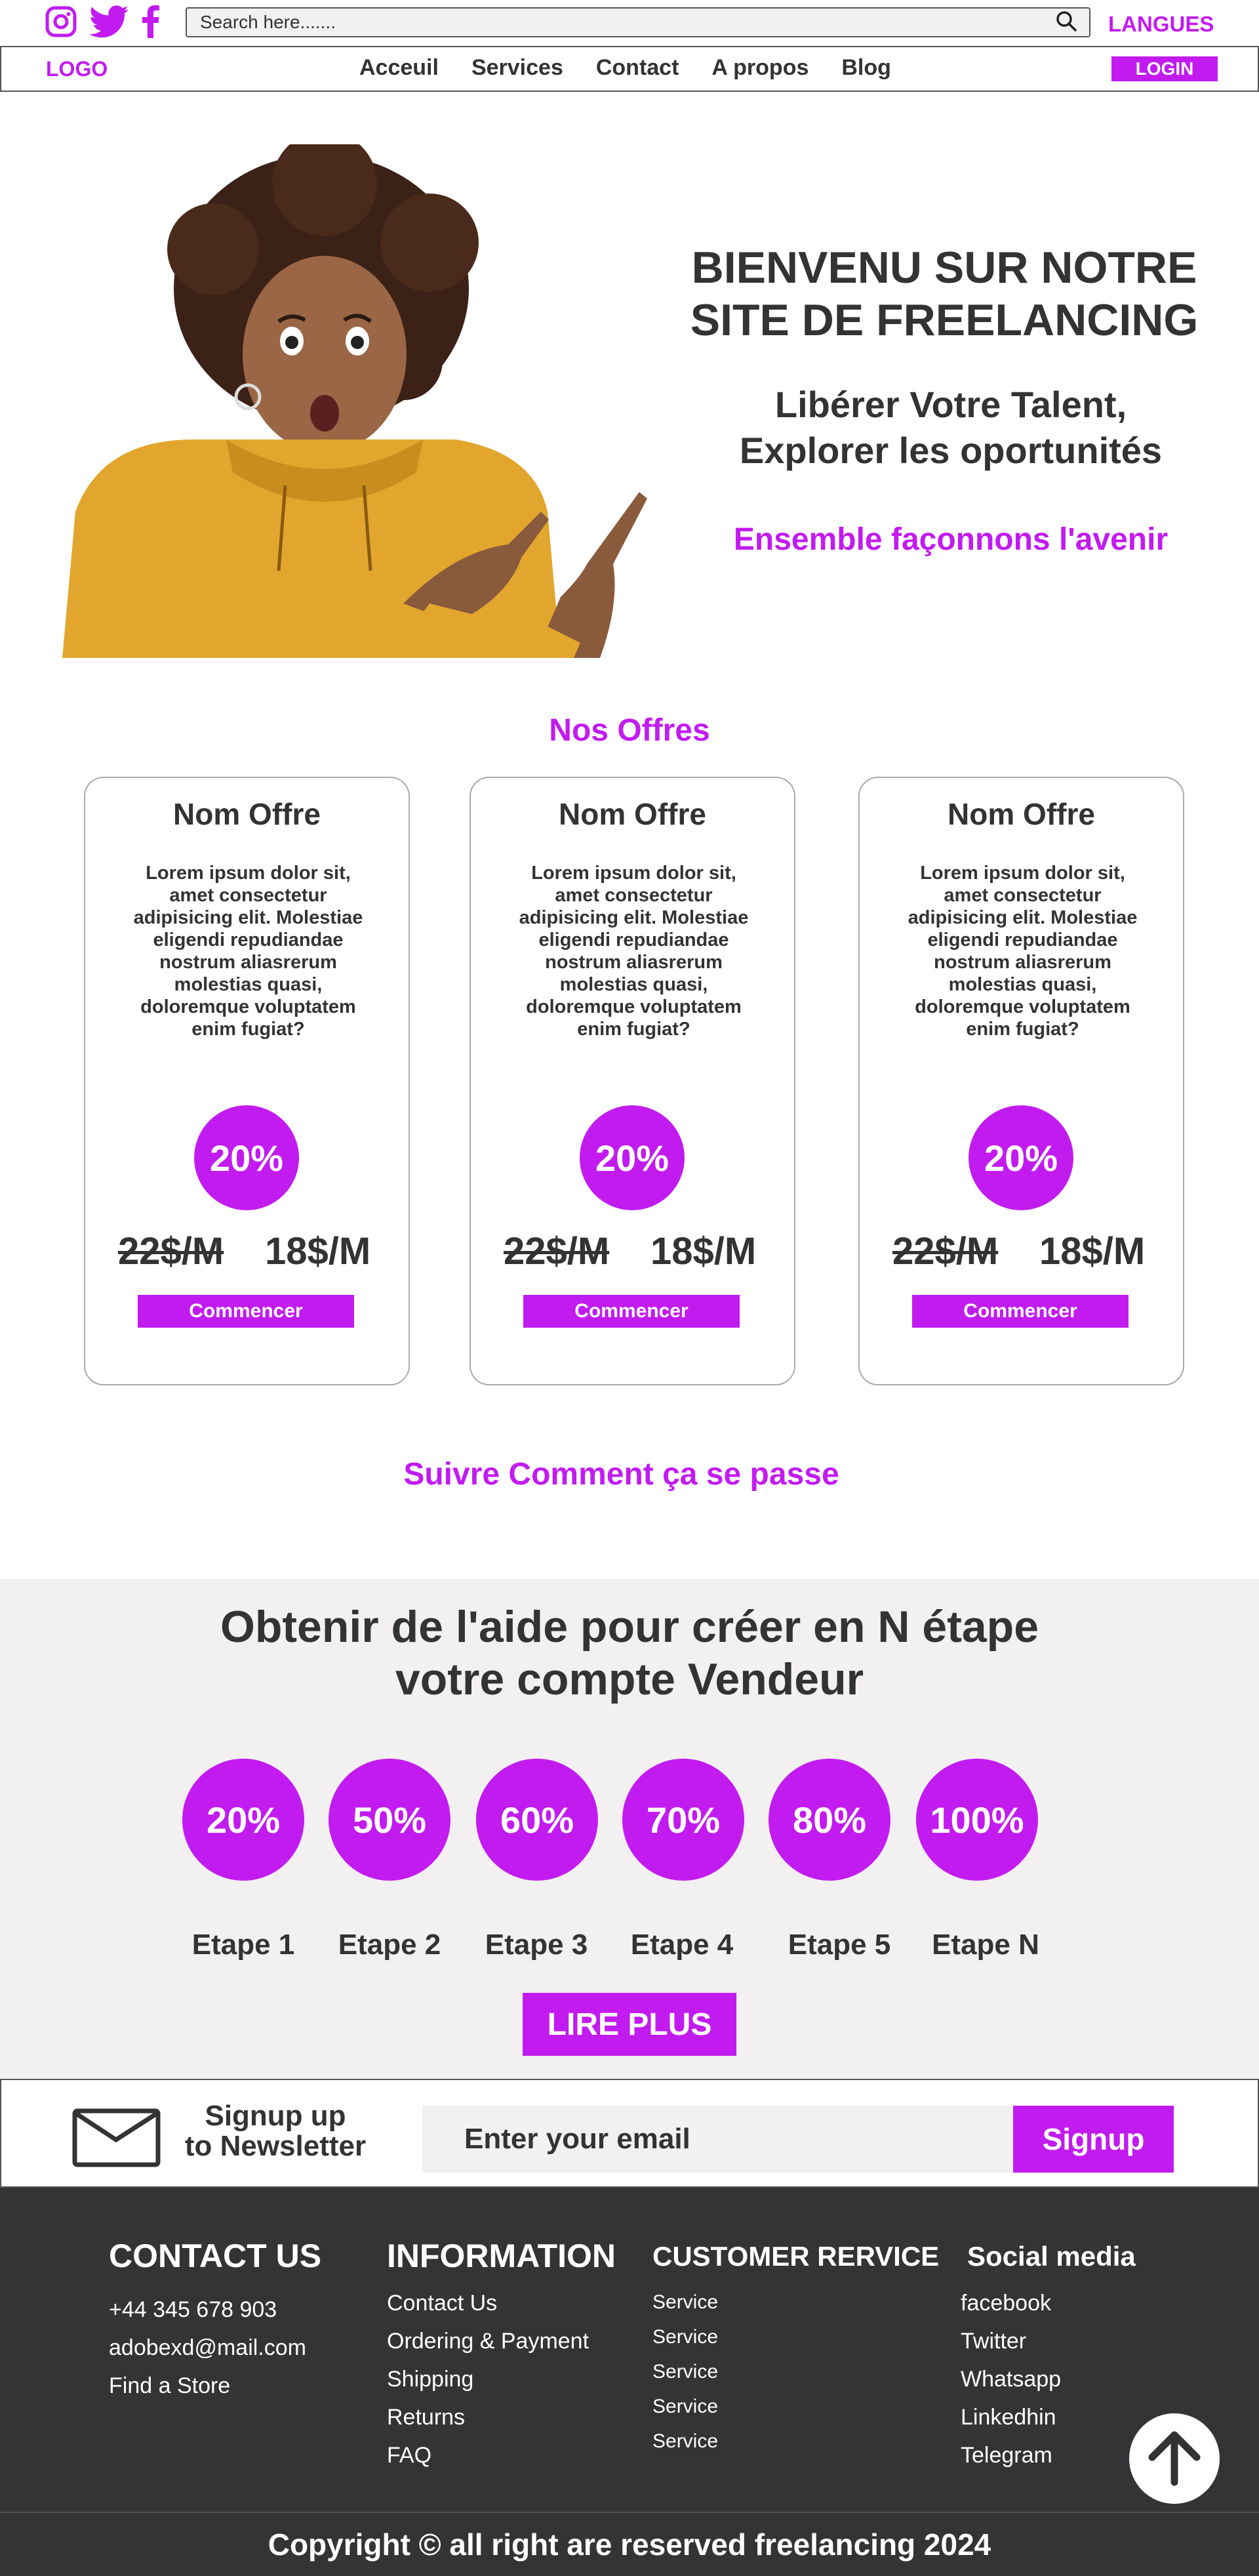 The image size is (1259, 2576). Describe the element at coordinates (409, 2455) in the screenshot. I see `footer-link-faq: FAQ` at that location.